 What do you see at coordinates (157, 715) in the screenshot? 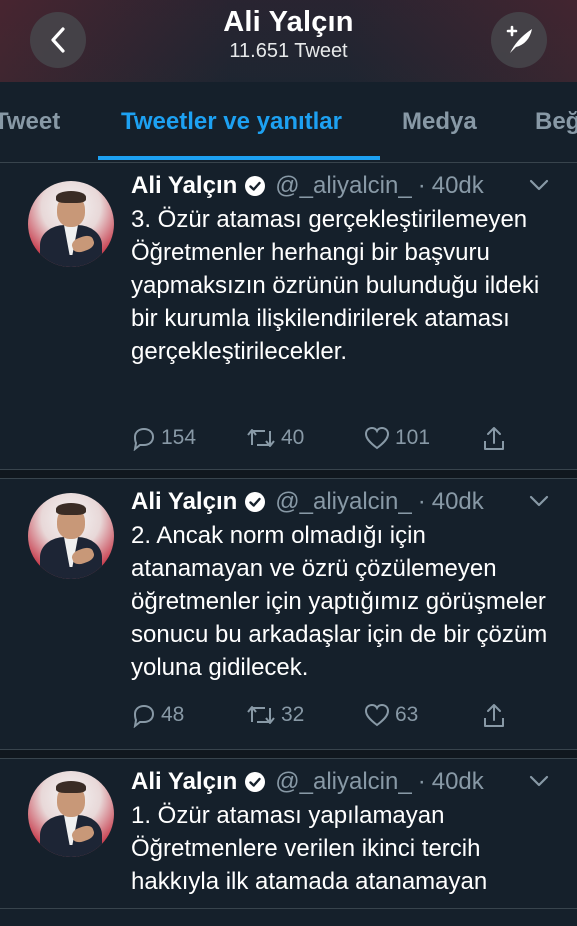
I see `reply-button: 48` at bounding box center [157, 715].